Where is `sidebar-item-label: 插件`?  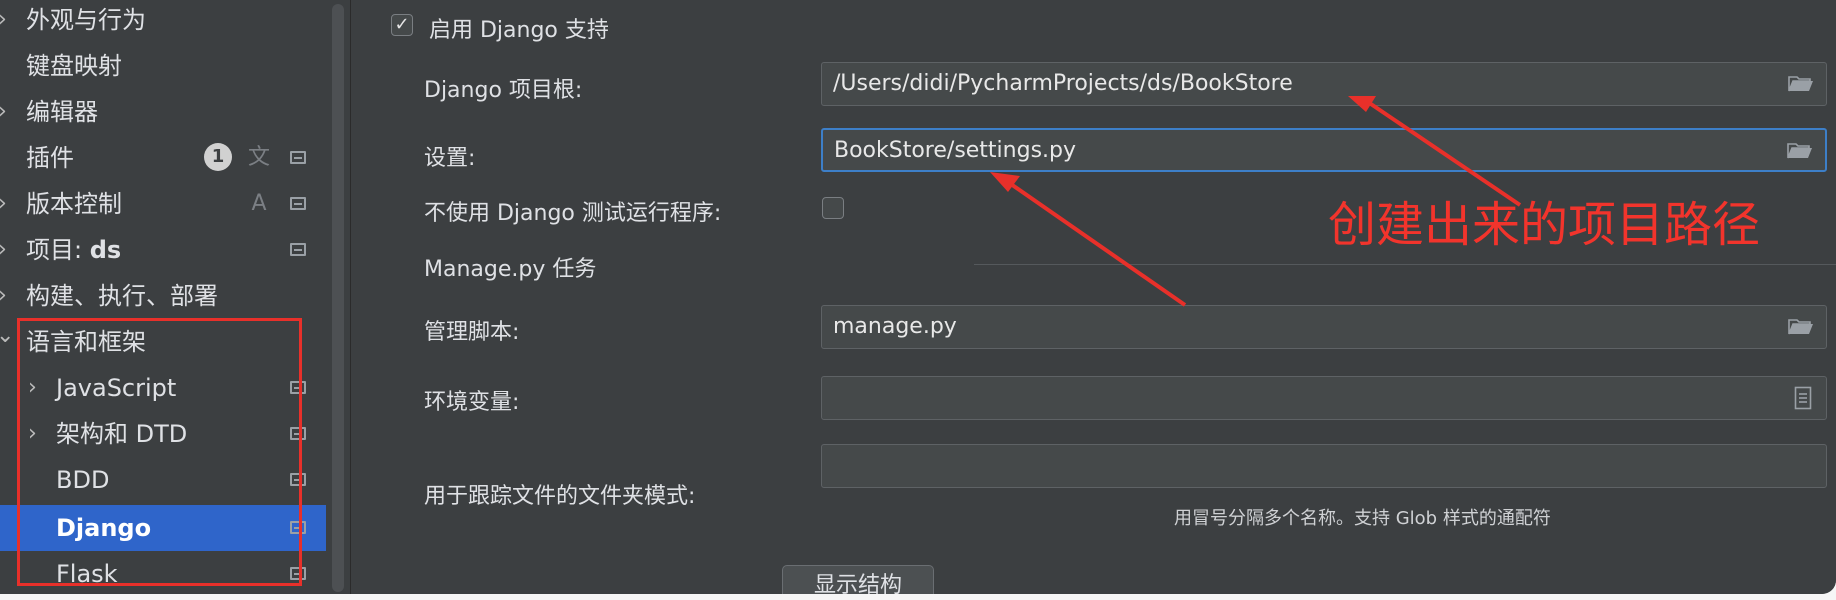 sidebar-item-label: 插件 is located at coordinates (50, 158).